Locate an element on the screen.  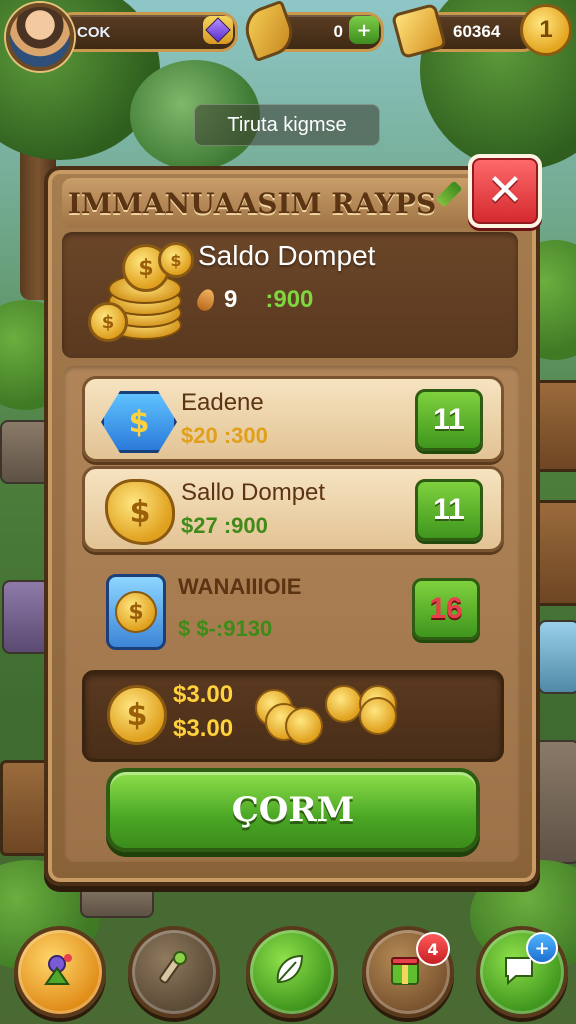
close-icon: ✕ is located at coordinates (505, 190).